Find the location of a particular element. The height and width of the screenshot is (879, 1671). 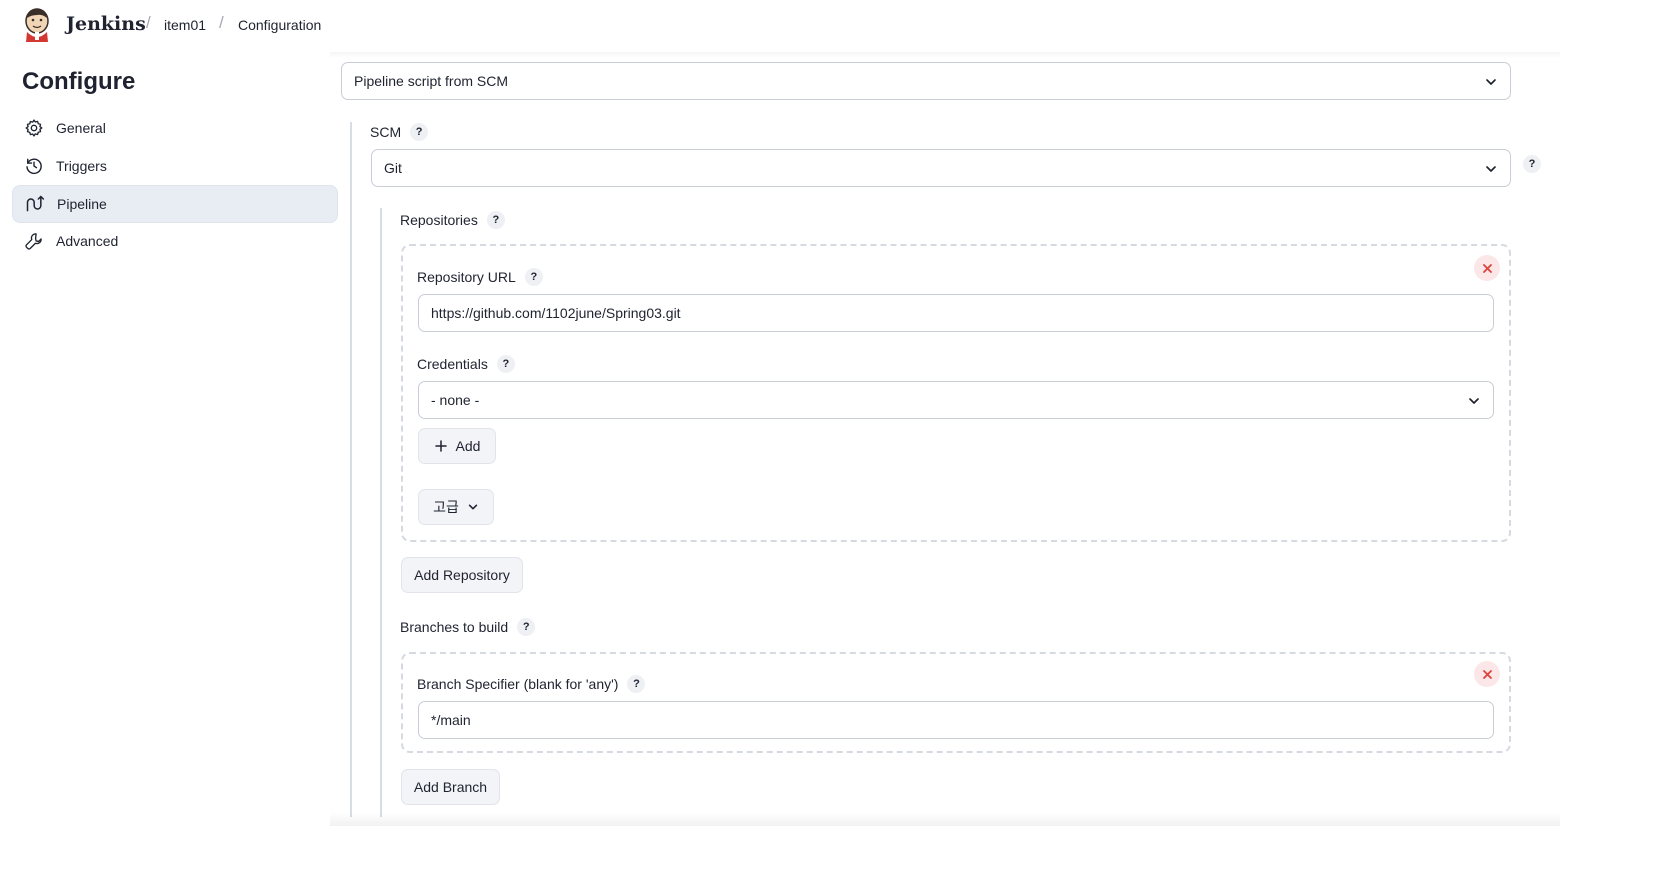

add-repository-label: Add Repository is located at coordinates (462, 575).